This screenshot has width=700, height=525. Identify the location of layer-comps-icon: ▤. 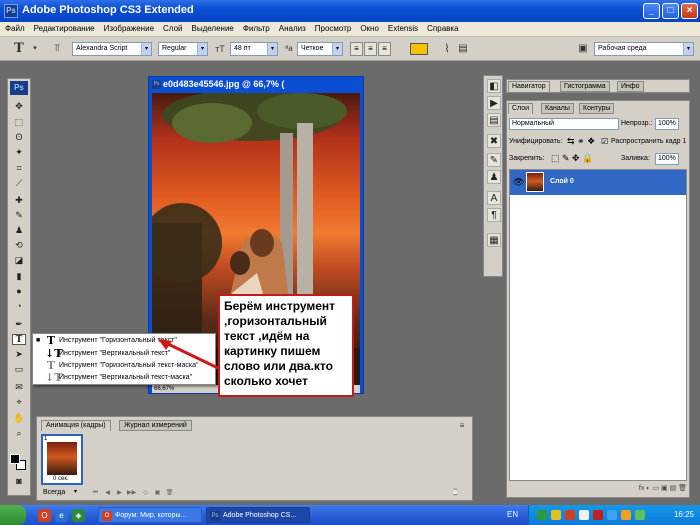
(494, 120).